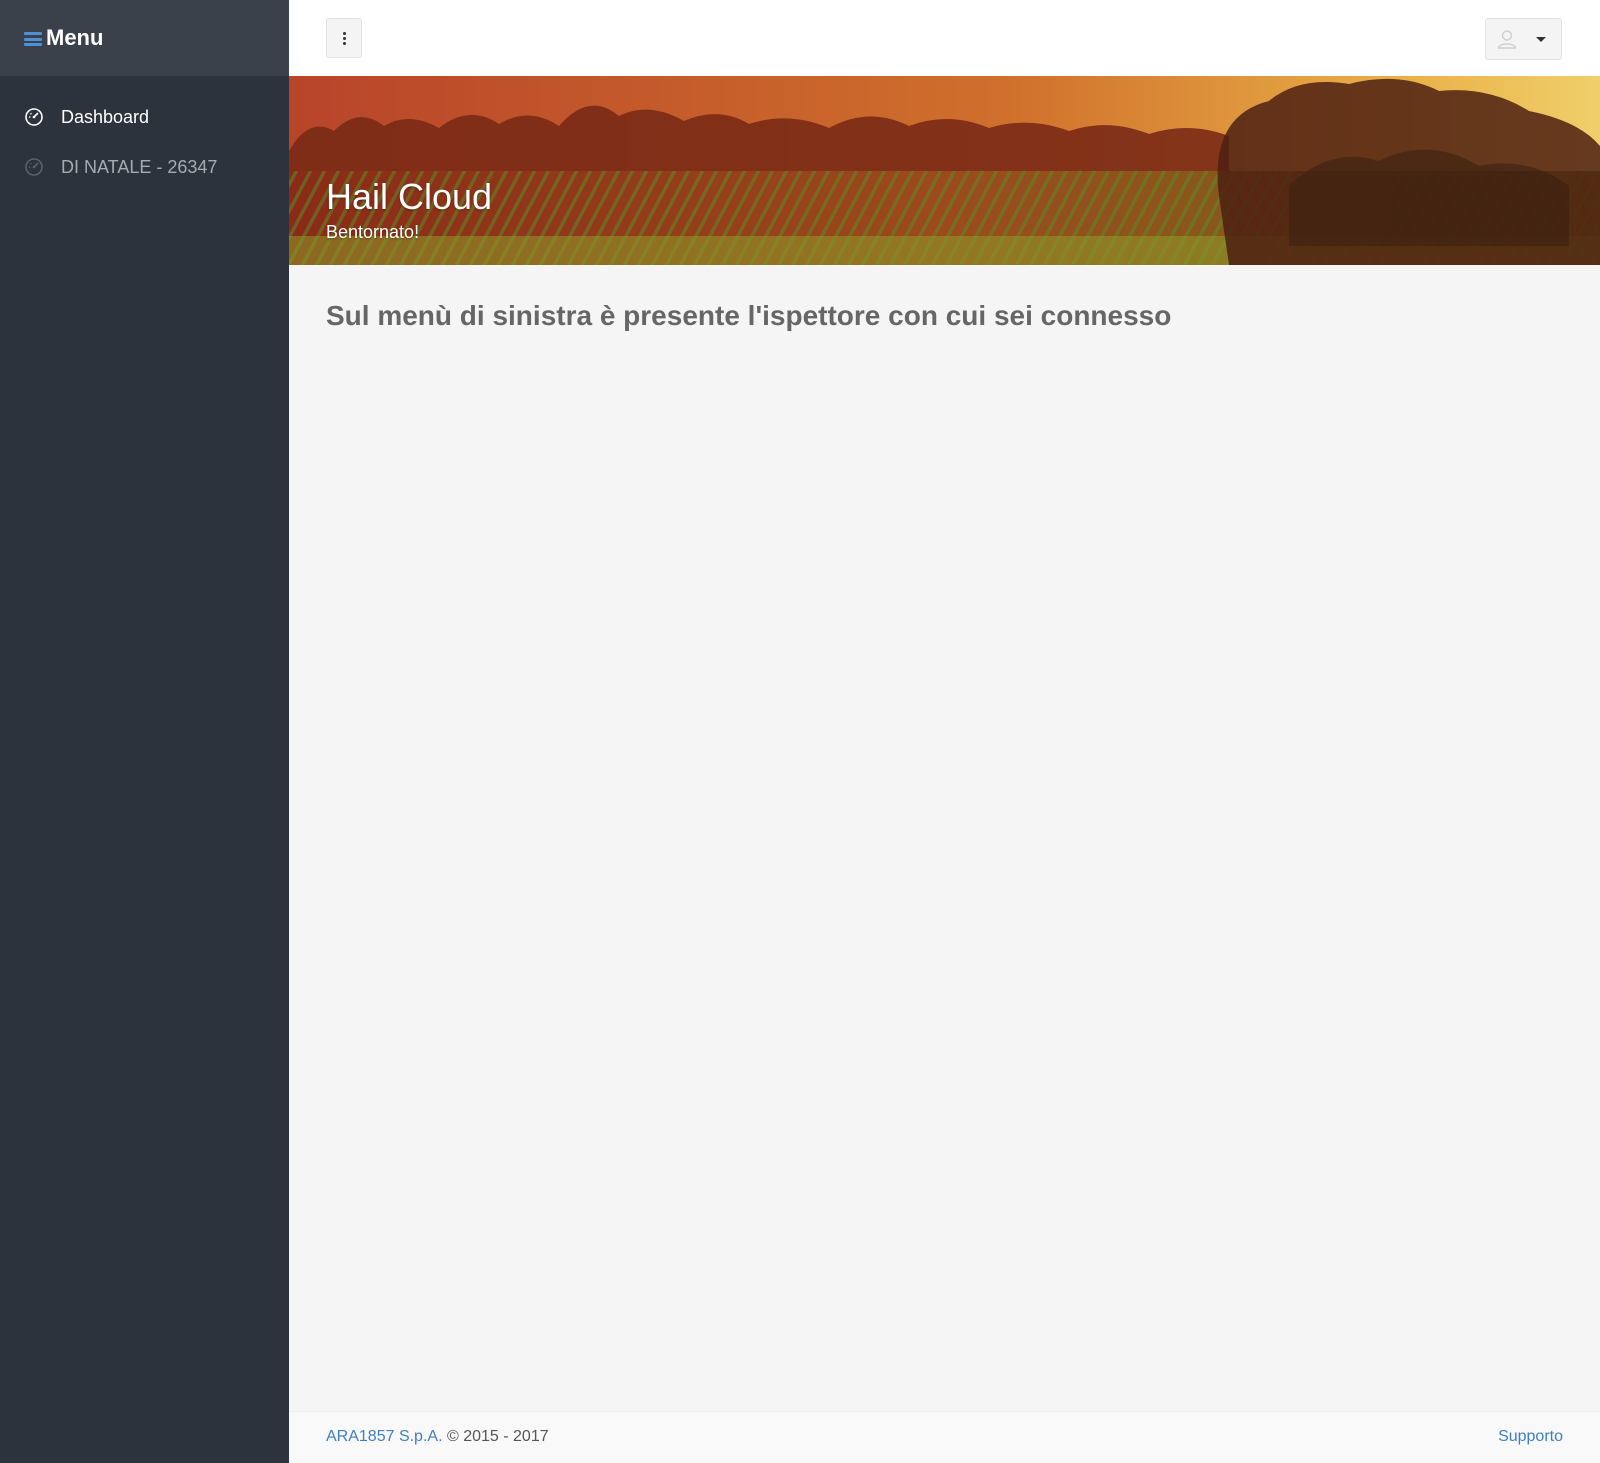 This screenshot has height=1463, width=1600. What do you see at coordinates (105, 116) in the screenshot?
I see `sidebar-item-label: Dashboard` at bounding box center [105, 116].